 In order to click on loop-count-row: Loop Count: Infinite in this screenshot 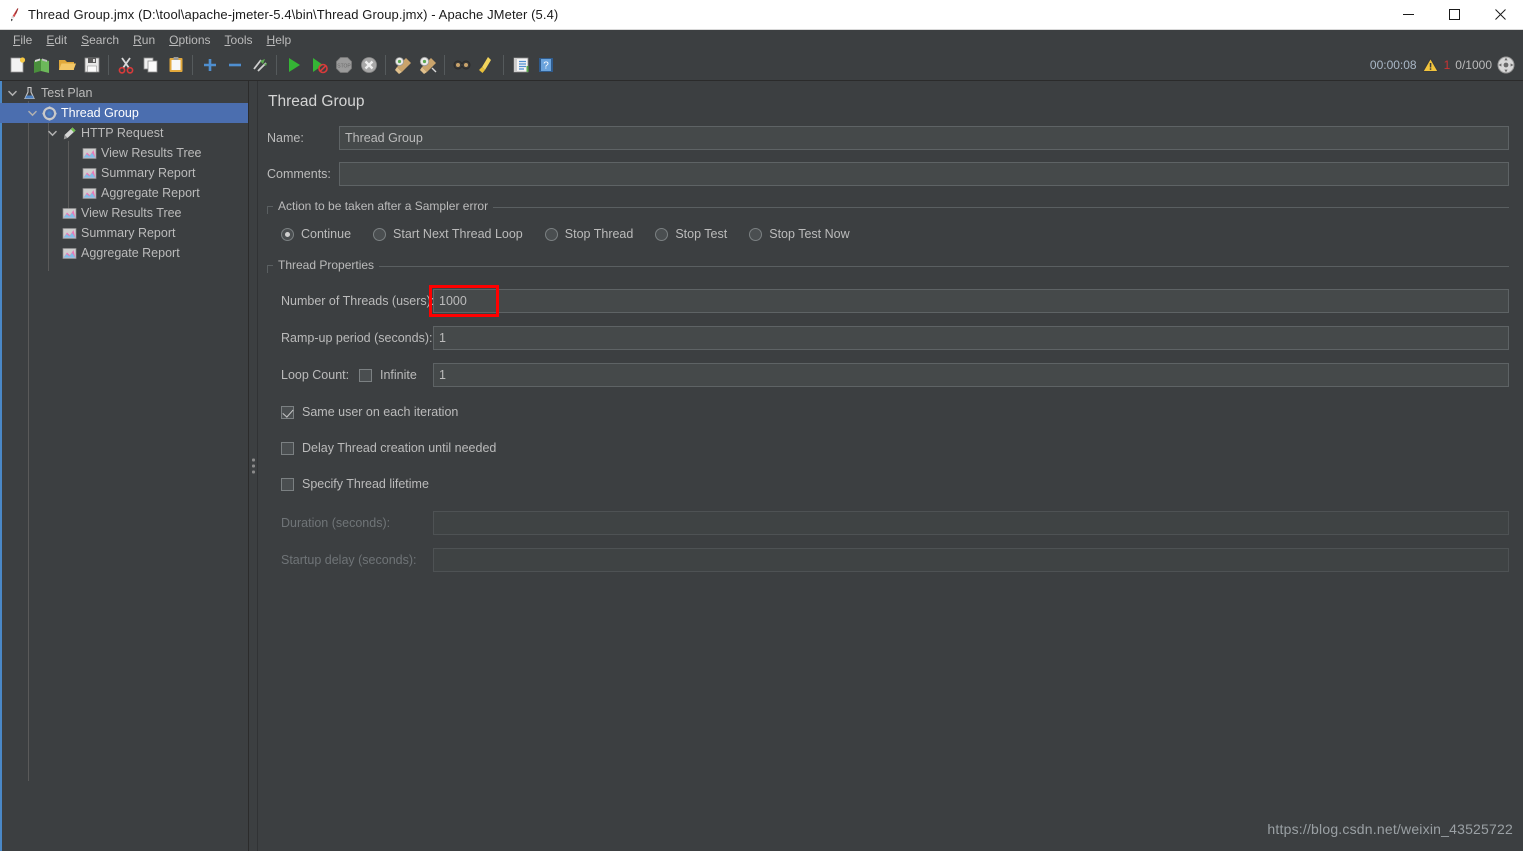, I will do `click(895, 375)`.